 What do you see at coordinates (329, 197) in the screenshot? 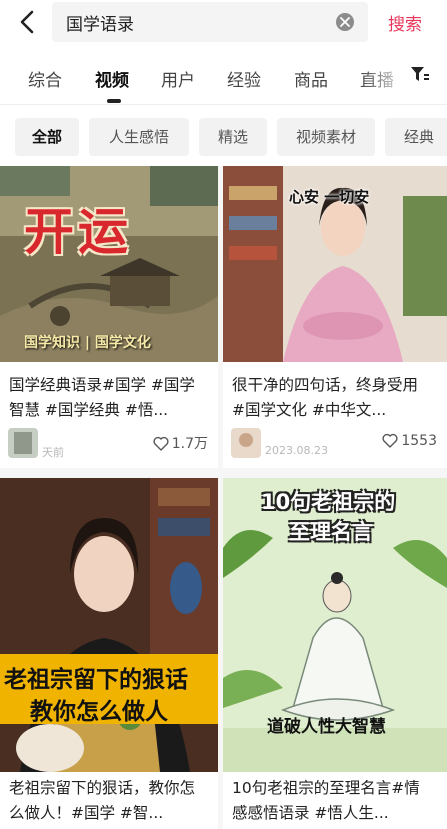
I see `cover-title: 心安 一切安` at bounding box center [329, 197].